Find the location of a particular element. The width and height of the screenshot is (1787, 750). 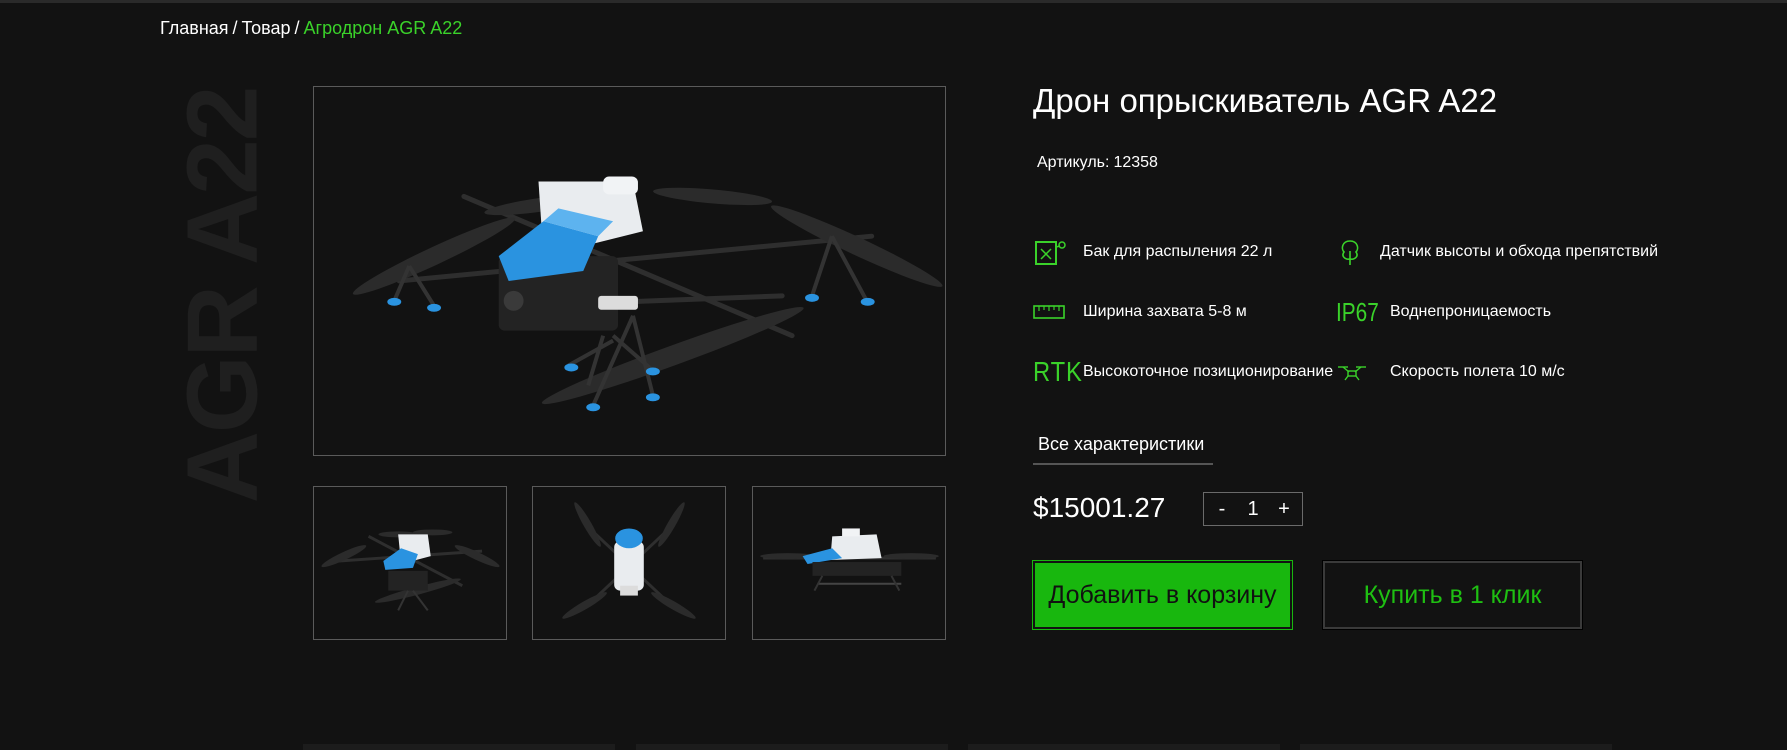

quantity-stepper: - 1 + is located at coordinates (1253, 509).